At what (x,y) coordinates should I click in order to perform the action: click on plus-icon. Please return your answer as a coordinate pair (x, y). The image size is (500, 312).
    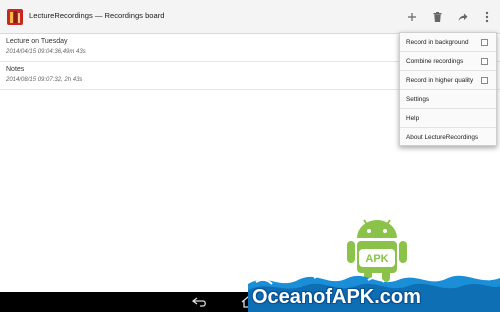
    Looking at the image, I should click on (412, 17).